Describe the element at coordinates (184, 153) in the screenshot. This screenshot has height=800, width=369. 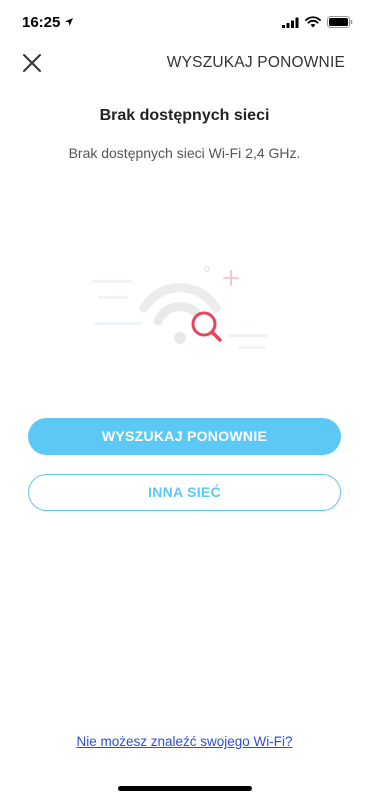
I see `page-subtitle: Brak dostępnych sieci Wi-Fi 2,4 GHz.` at that location.